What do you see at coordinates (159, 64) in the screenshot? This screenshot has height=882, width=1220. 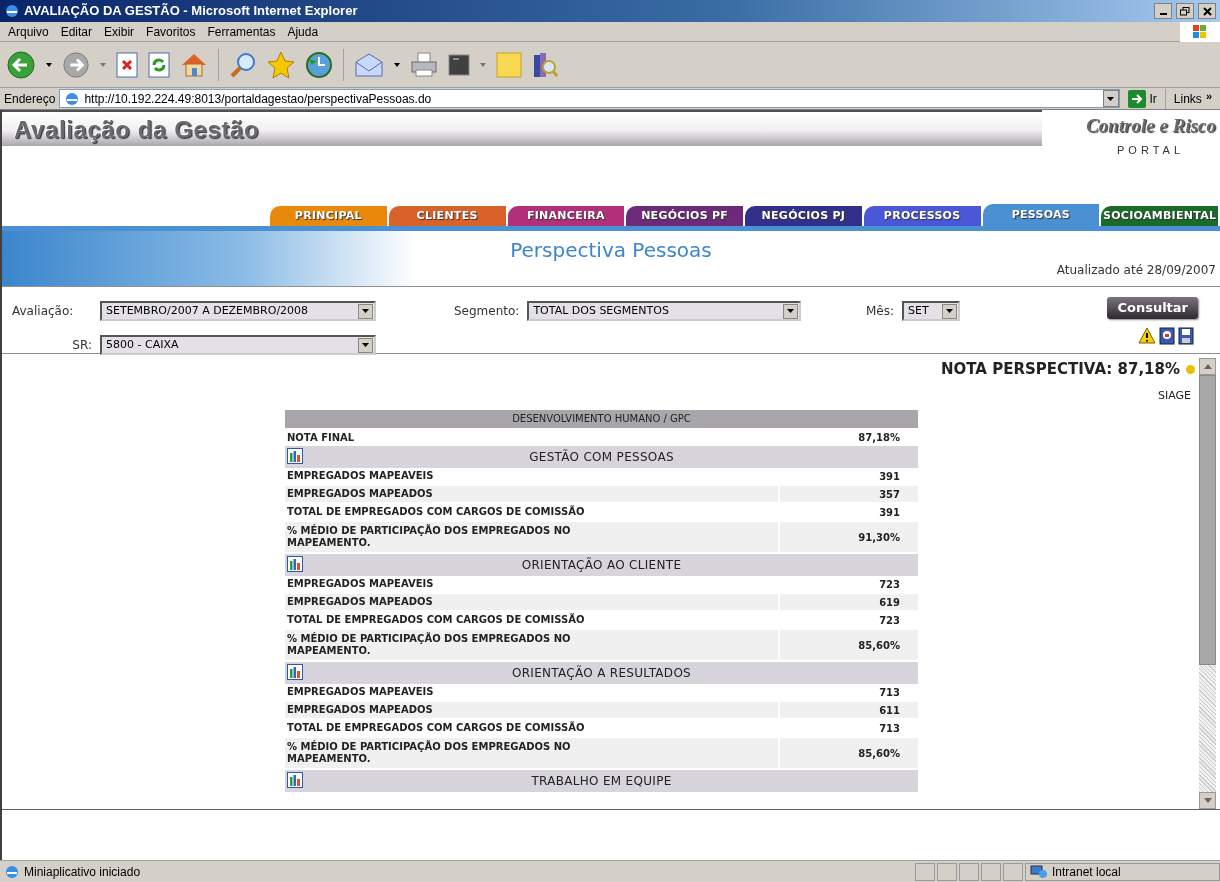 I see `refresh-icon` at bounding box center [159, 64].